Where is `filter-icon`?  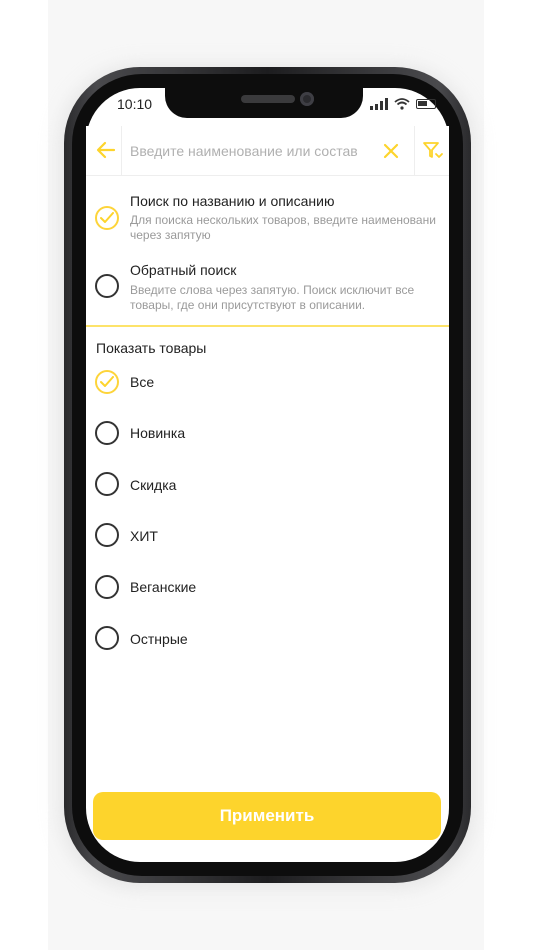 filter-icon is located at coordinates (433, 150).